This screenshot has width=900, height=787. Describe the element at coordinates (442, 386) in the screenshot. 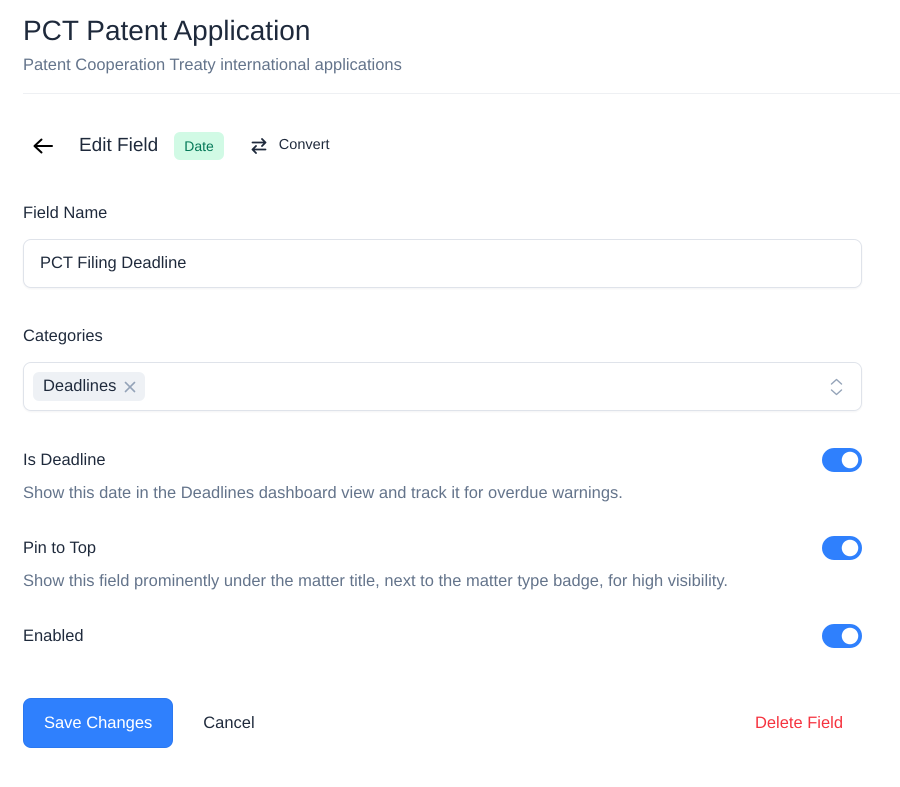

I see `category-select-field: Deadlines` at that location.